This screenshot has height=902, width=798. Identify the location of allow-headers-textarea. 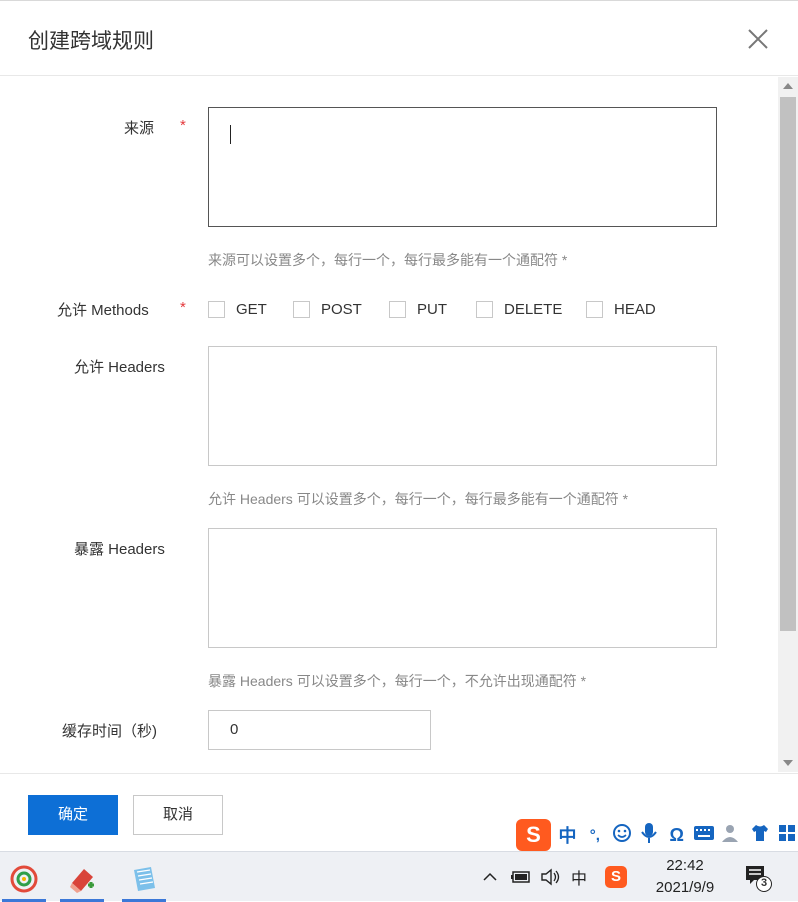
(462, 406).